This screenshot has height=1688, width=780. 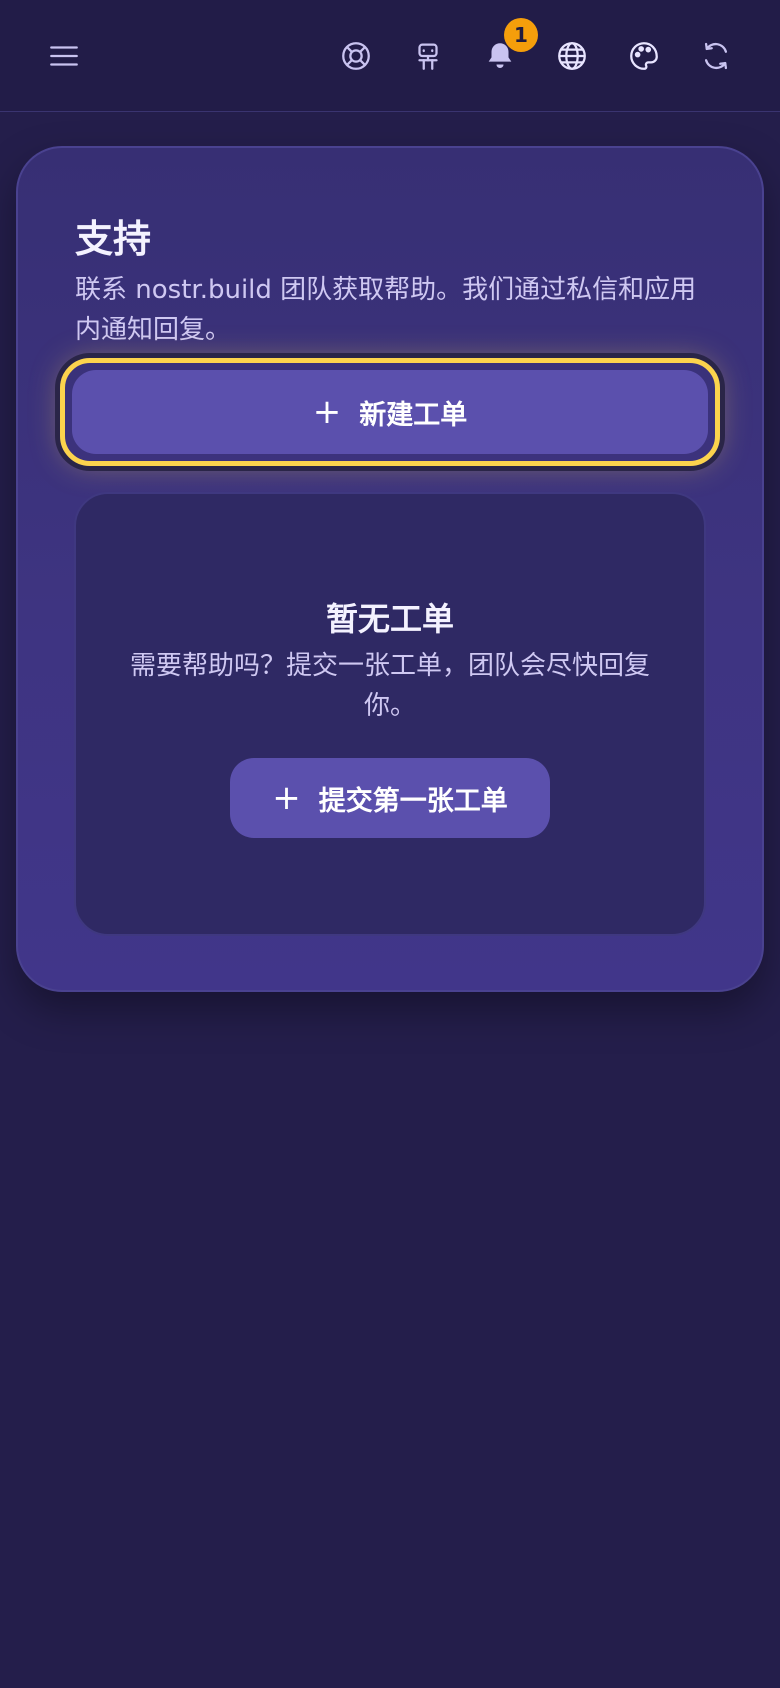 I want to click on robot-icon, so click(x=428, y=56).